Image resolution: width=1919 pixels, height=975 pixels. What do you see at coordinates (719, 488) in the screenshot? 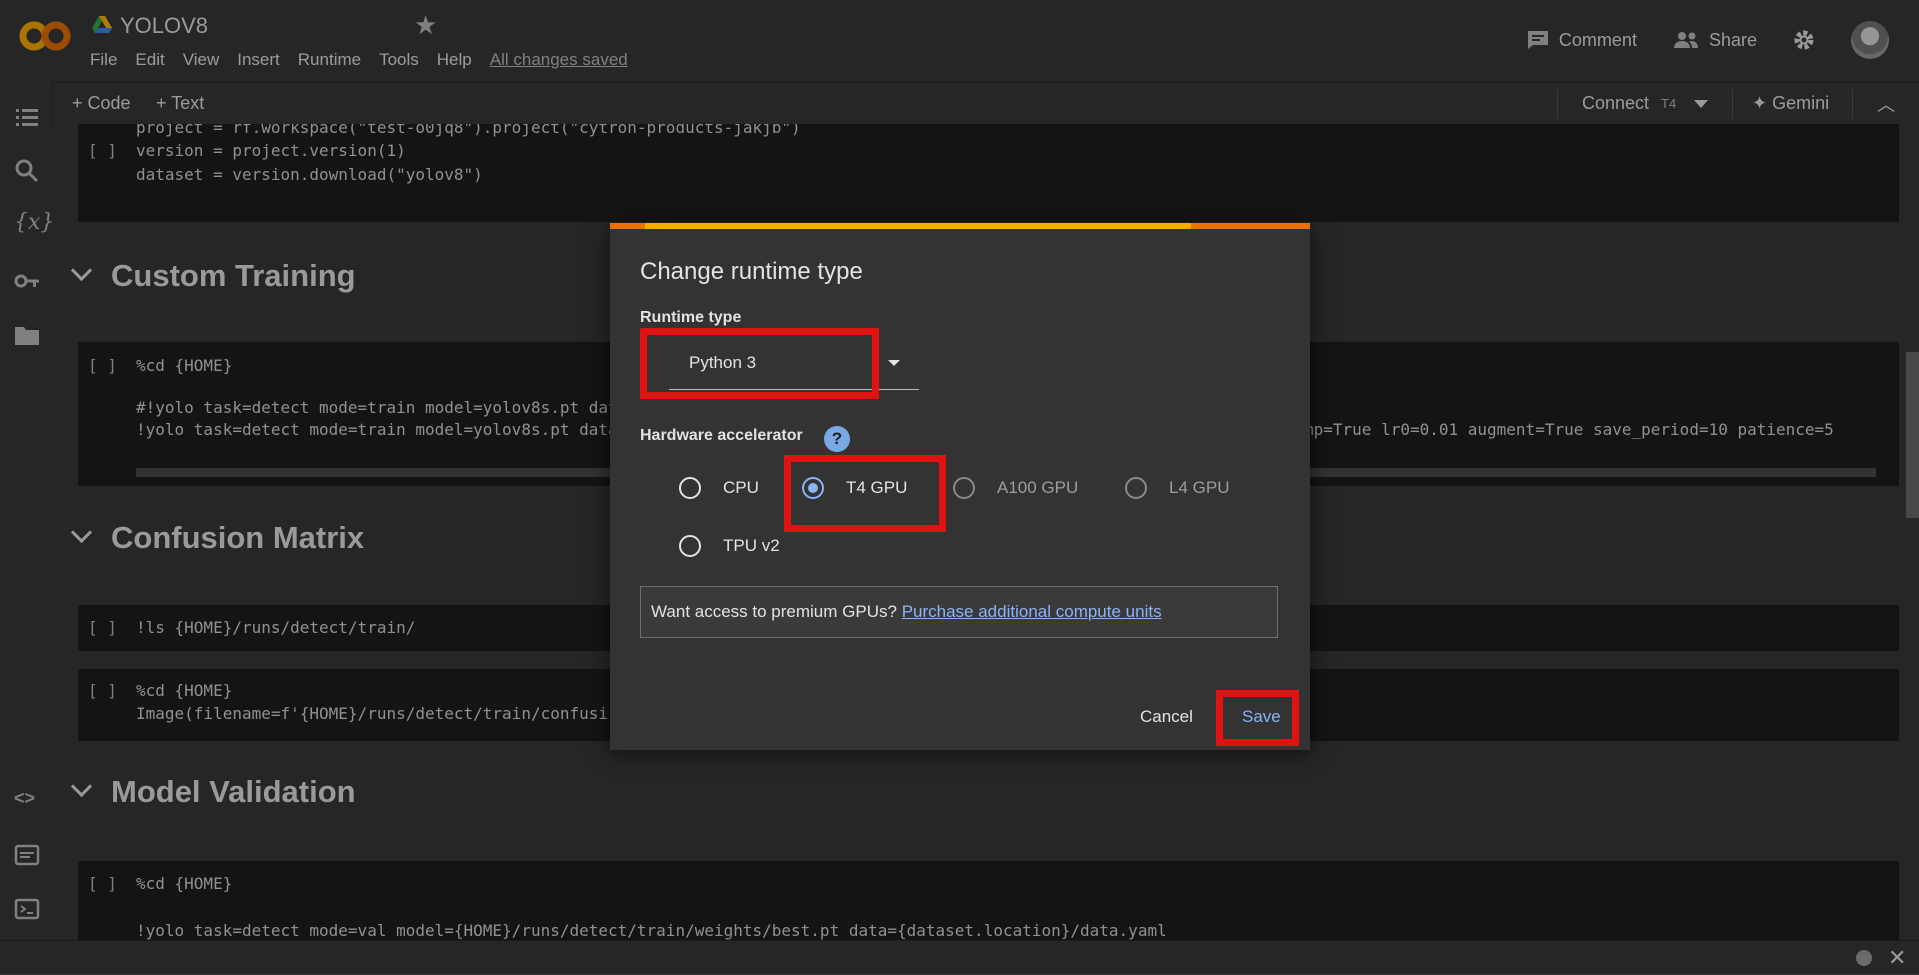
I see `radio-cpu: CPU` at bounding box center [719, 488].